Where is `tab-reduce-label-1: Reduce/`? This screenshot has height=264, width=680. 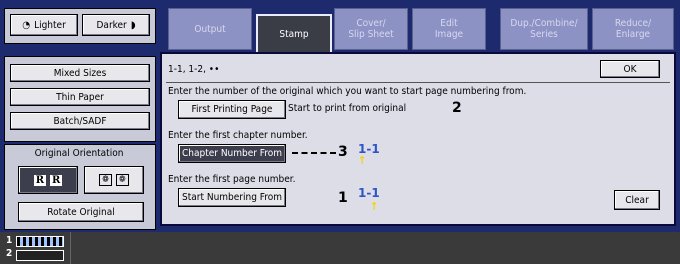
tab-reduce-label-1: Reduce/ is located at coordinates (633, 23).